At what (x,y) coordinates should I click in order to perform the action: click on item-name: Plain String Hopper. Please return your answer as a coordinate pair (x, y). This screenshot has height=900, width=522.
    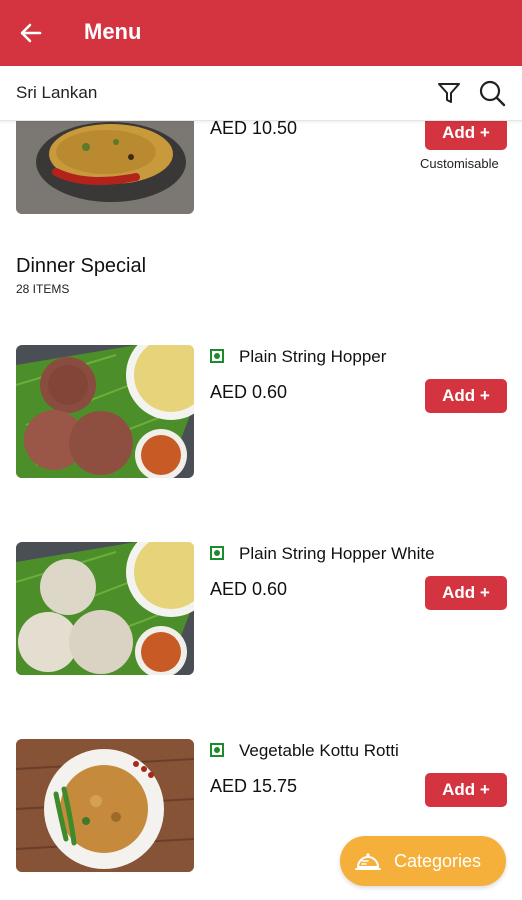
    Looking at the image, I should click on (313, 356).